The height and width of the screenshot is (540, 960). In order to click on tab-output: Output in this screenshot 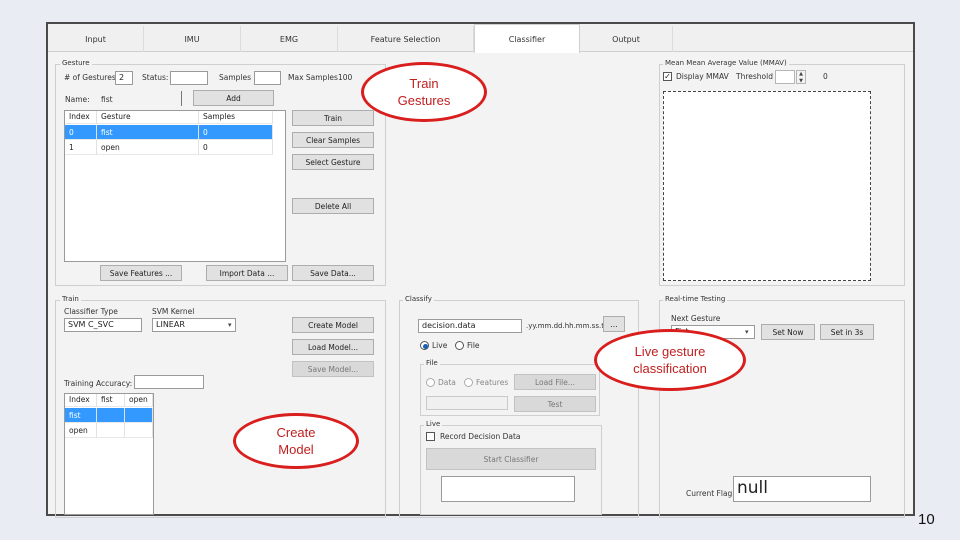, I will do `click(626, 39)`.